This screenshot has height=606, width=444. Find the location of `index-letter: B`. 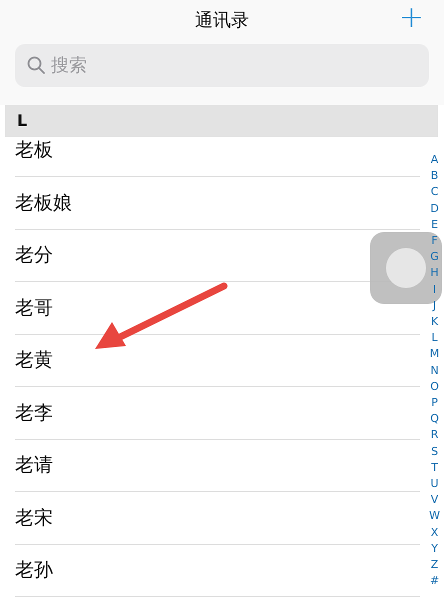

index-letter: B is located at coordinates (434, 176).